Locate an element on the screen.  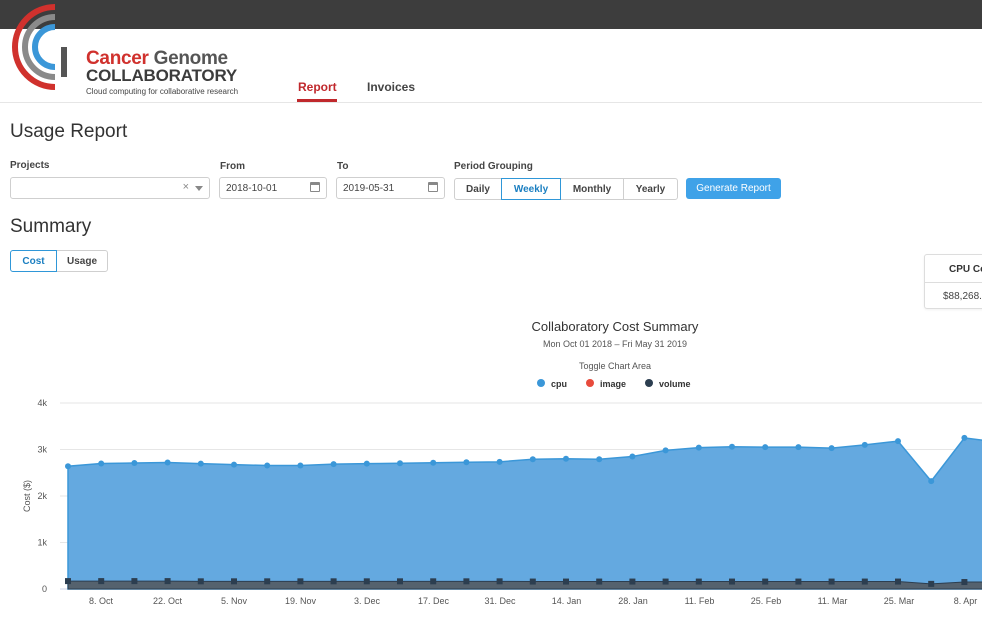
y-axis-label: Cost ($) is located at coordinates (27, 496).